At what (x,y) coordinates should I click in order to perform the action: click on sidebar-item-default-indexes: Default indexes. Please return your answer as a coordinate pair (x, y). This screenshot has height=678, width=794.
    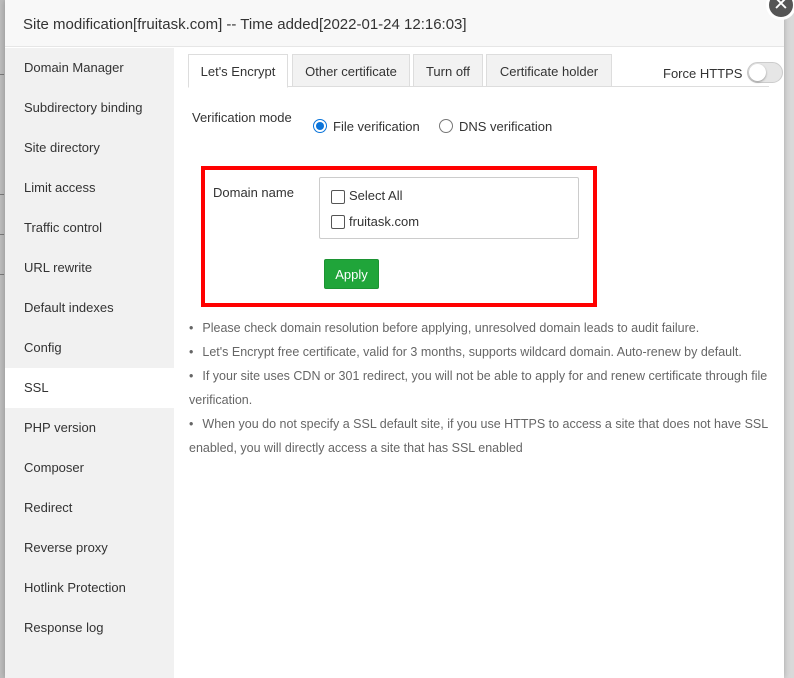
    Looking at the image, I should click on (89, 308).